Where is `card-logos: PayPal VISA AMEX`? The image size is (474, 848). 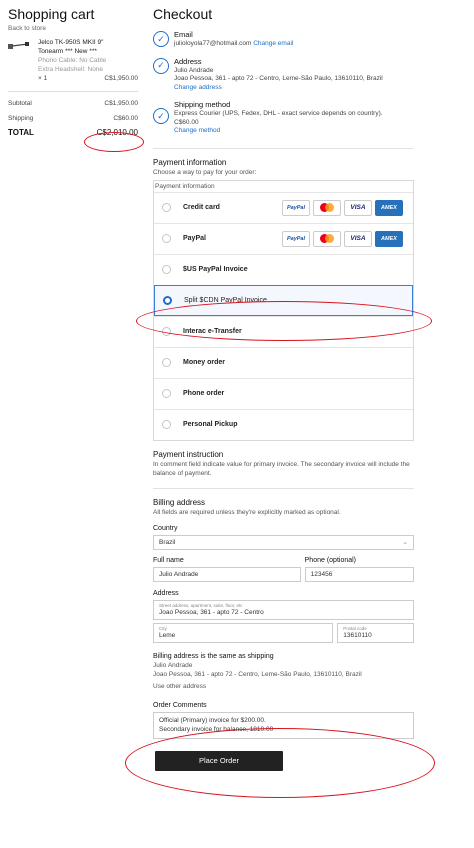 card-logos: PayPal VISA AMEX is located at coordinates (342, 207).